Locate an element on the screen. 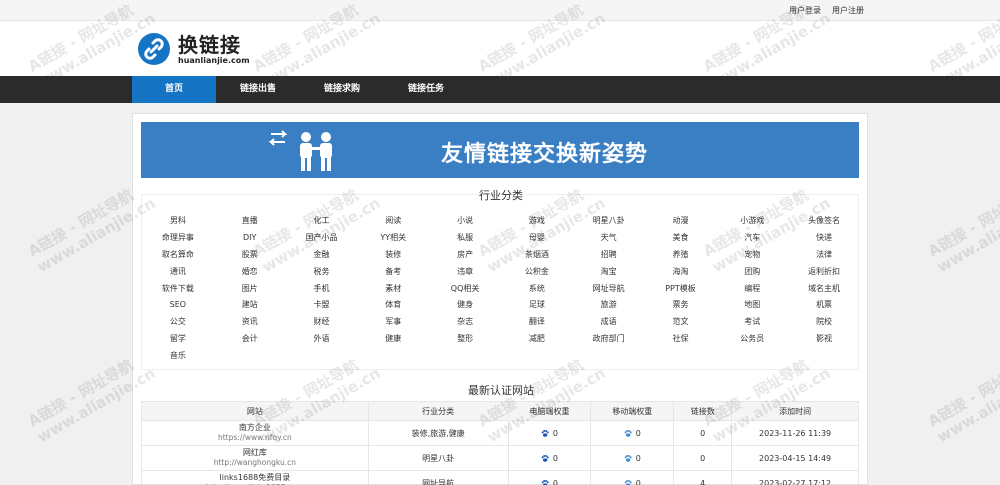 Image resolution: width=1000 pixels, height=485 pixels. category-link: 海淘 is located at coordinates (681, 272).